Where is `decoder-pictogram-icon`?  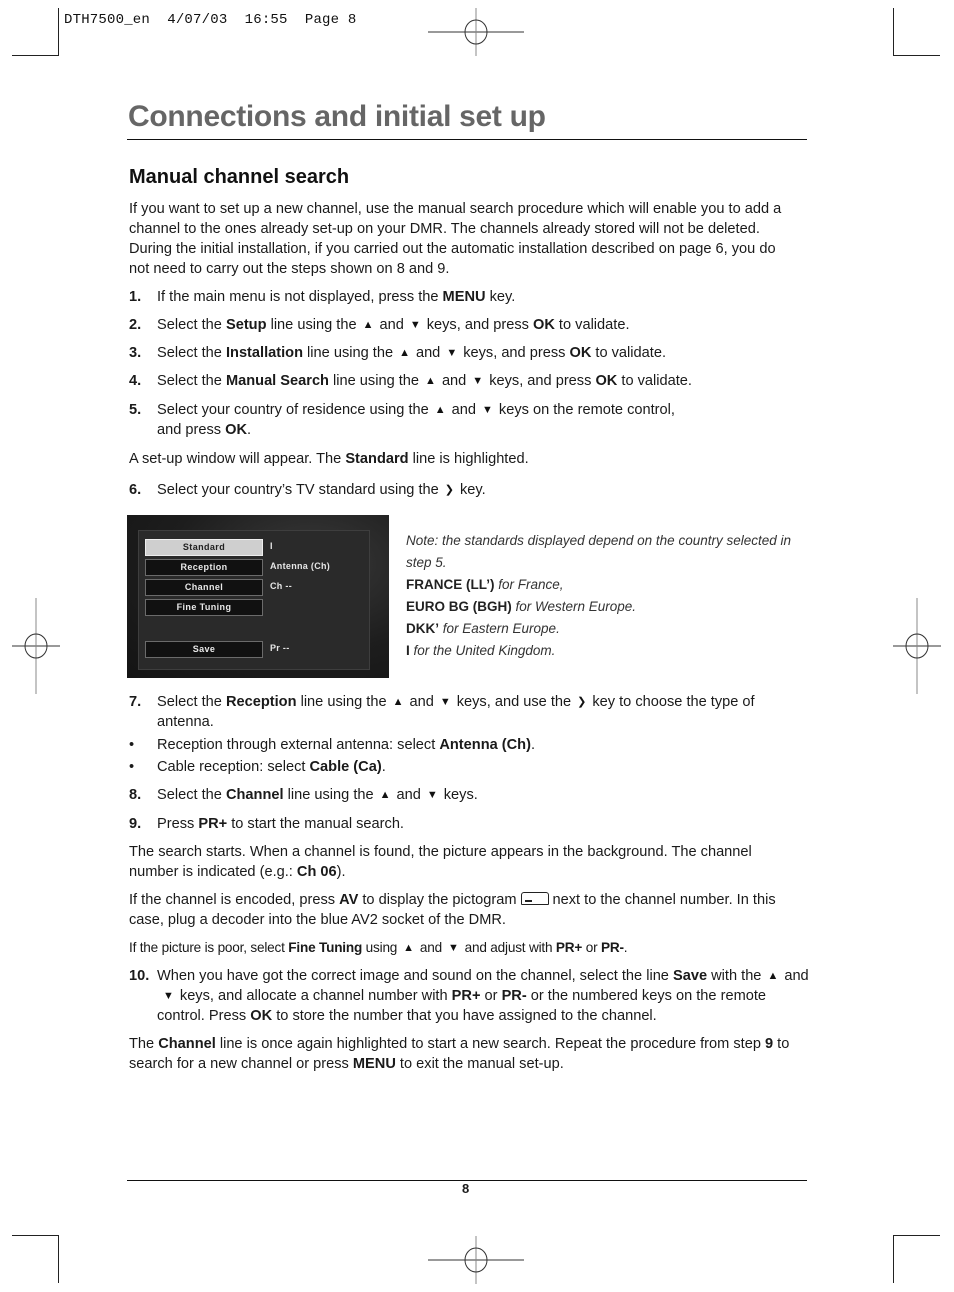 decoder-pictogram-icon is located at coordinates (534, 898).